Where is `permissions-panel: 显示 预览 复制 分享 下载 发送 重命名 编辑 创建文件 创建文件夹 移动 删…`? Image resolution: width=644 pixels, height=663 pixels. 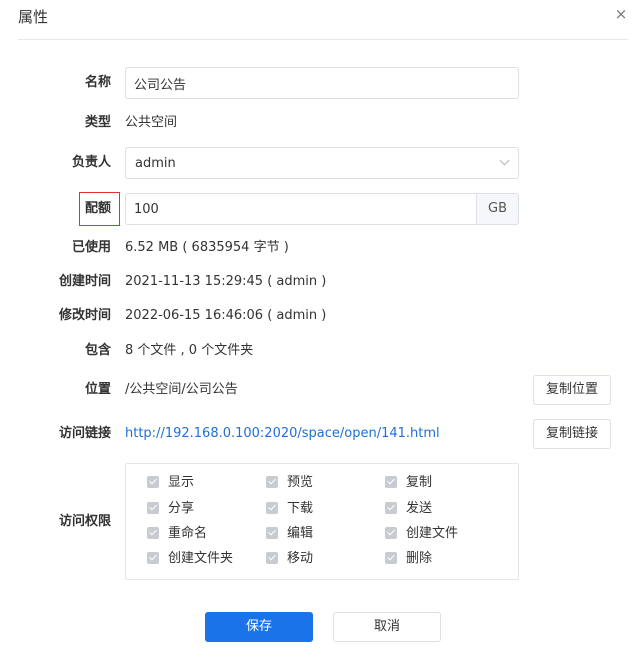
permissions-panel: 显示 预览 复制 分享 下载 发送 重命名 编辑 创建文件 创建文件夹 移动 删… is located at coordinates (322, 521).